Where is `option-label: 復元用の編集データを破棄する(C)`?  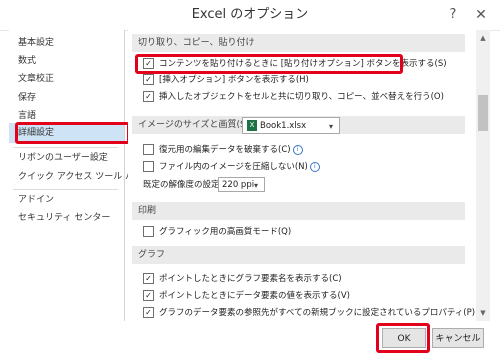
option-label: 復元用の編集データを破棄する(C) is located at coordinates (225, 150).